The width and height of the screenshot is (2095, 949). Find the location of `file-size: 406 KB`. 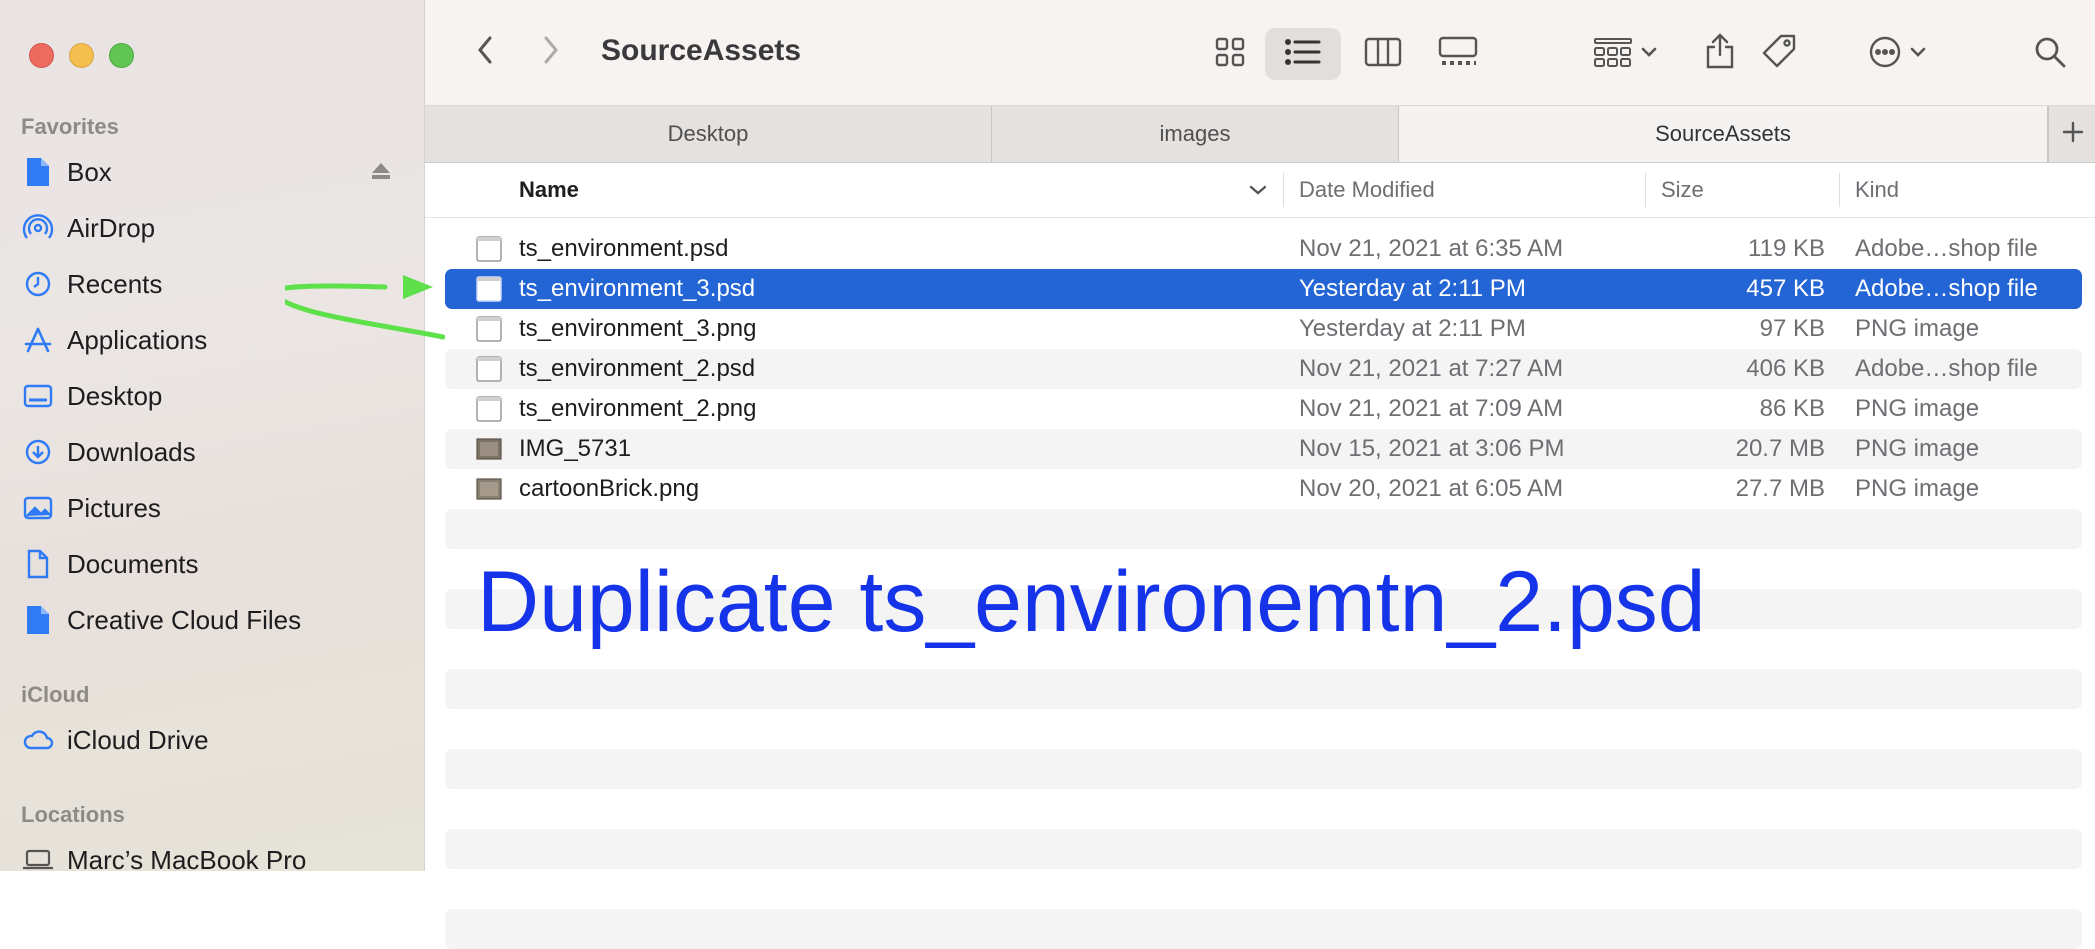

file-size: 406 KB is located at coordinates (1785, 368).